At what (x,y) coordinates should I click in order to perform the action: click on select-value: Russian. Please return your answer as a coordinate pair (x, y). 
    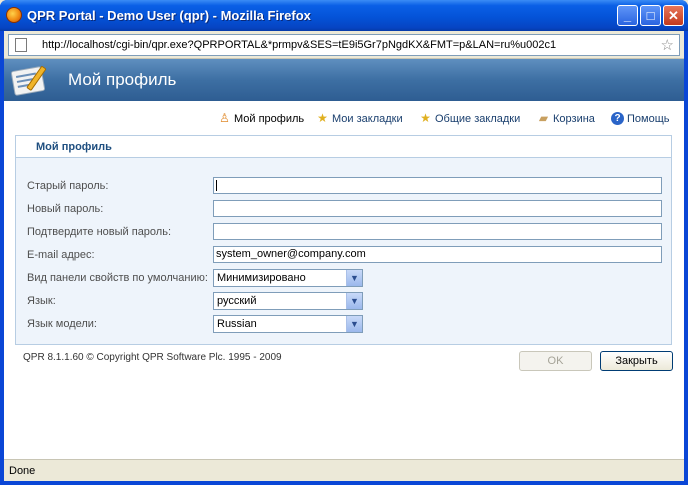
    Looking at the image, I should click on (237, 324).